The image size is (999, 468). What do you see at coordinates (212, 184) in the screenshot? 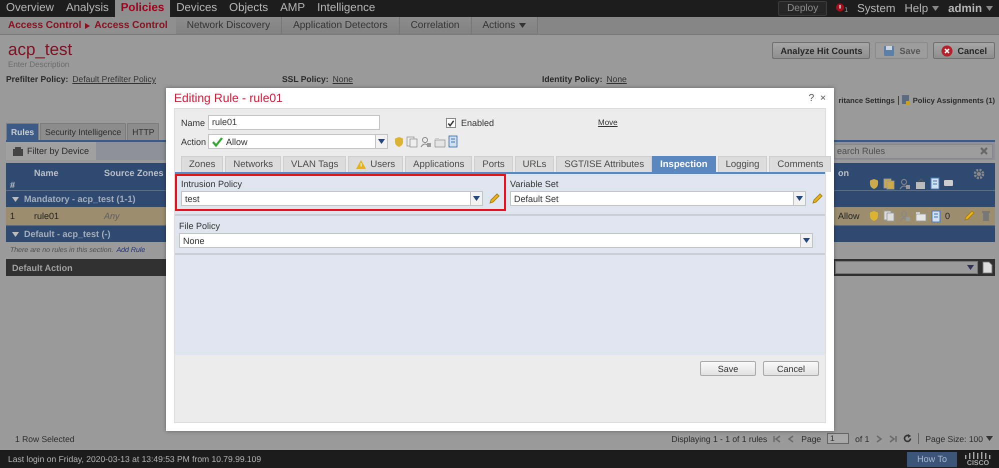
I see `field-label: Intrusion Policy` at bounding box center [212, 184].